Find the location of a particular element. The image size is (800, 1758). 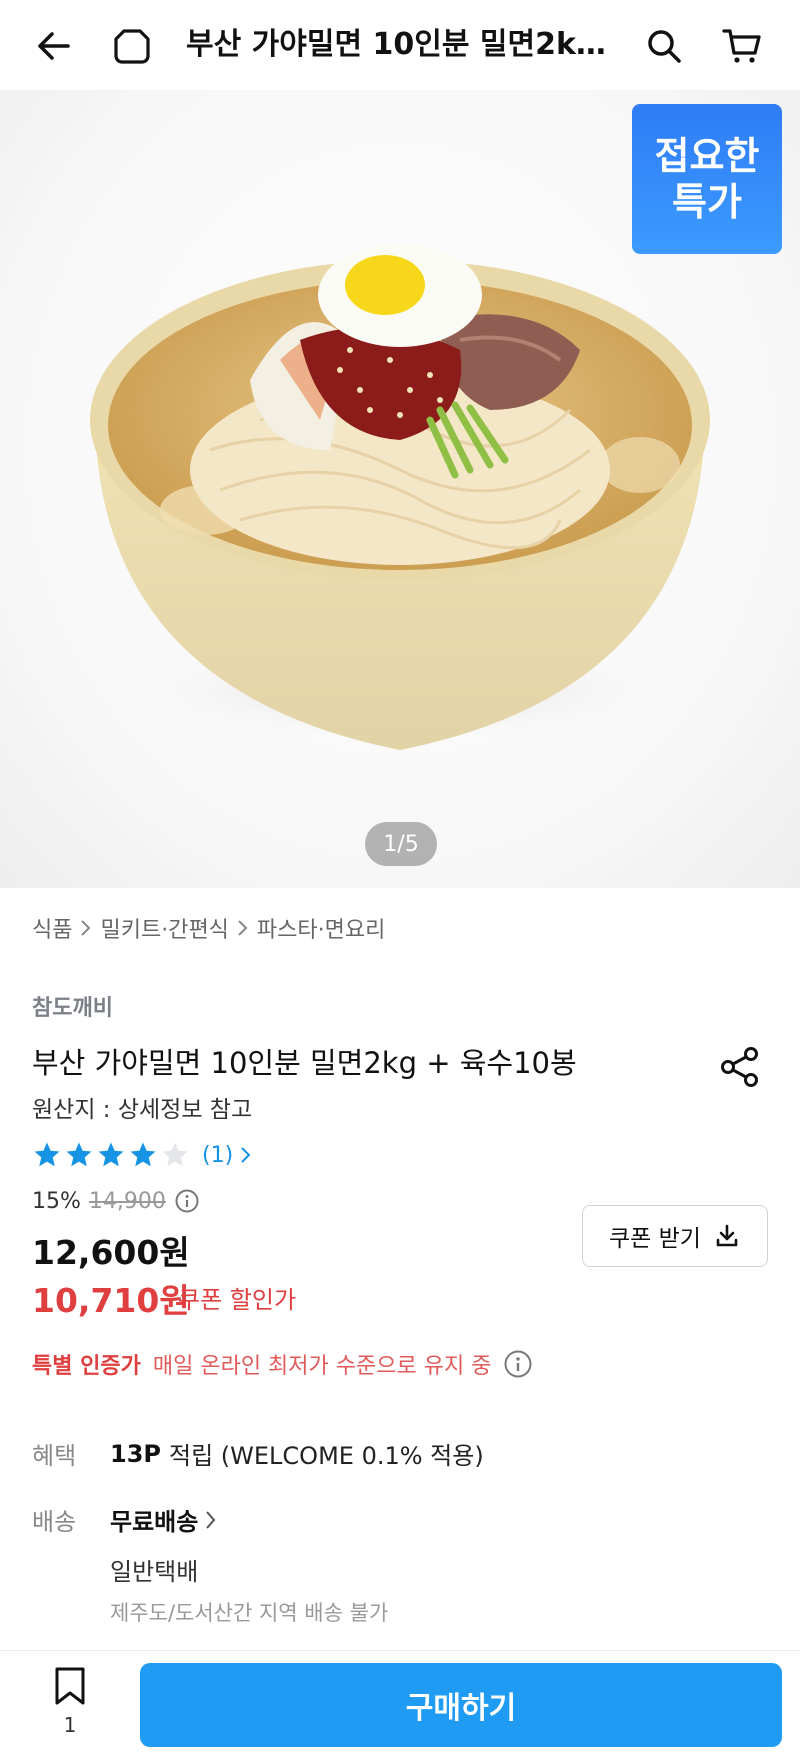

share-button is located at coordinates (740, 1067).